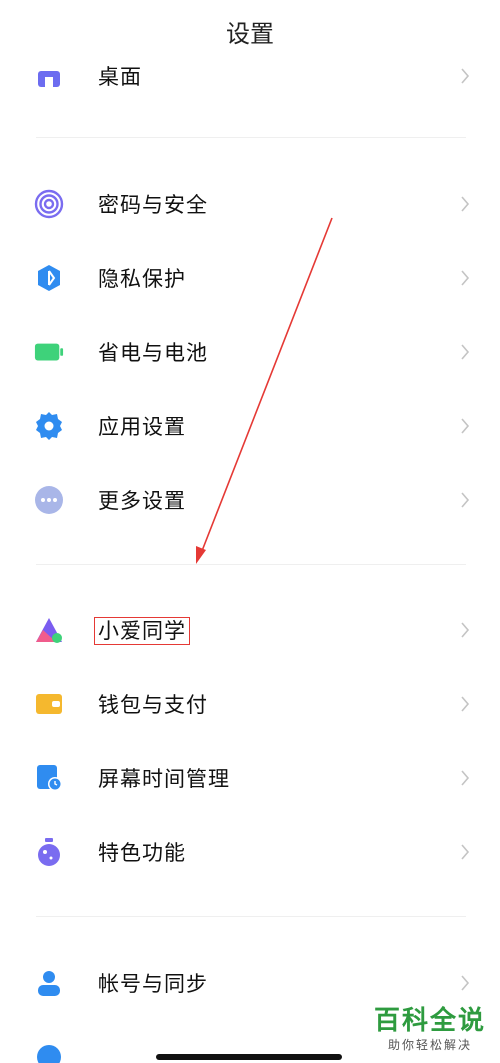 The width and height of the screenshot is (500, 1063). I want to click on watermark-logo: 百科全说 助你轻松解决, so click(430, 1029).